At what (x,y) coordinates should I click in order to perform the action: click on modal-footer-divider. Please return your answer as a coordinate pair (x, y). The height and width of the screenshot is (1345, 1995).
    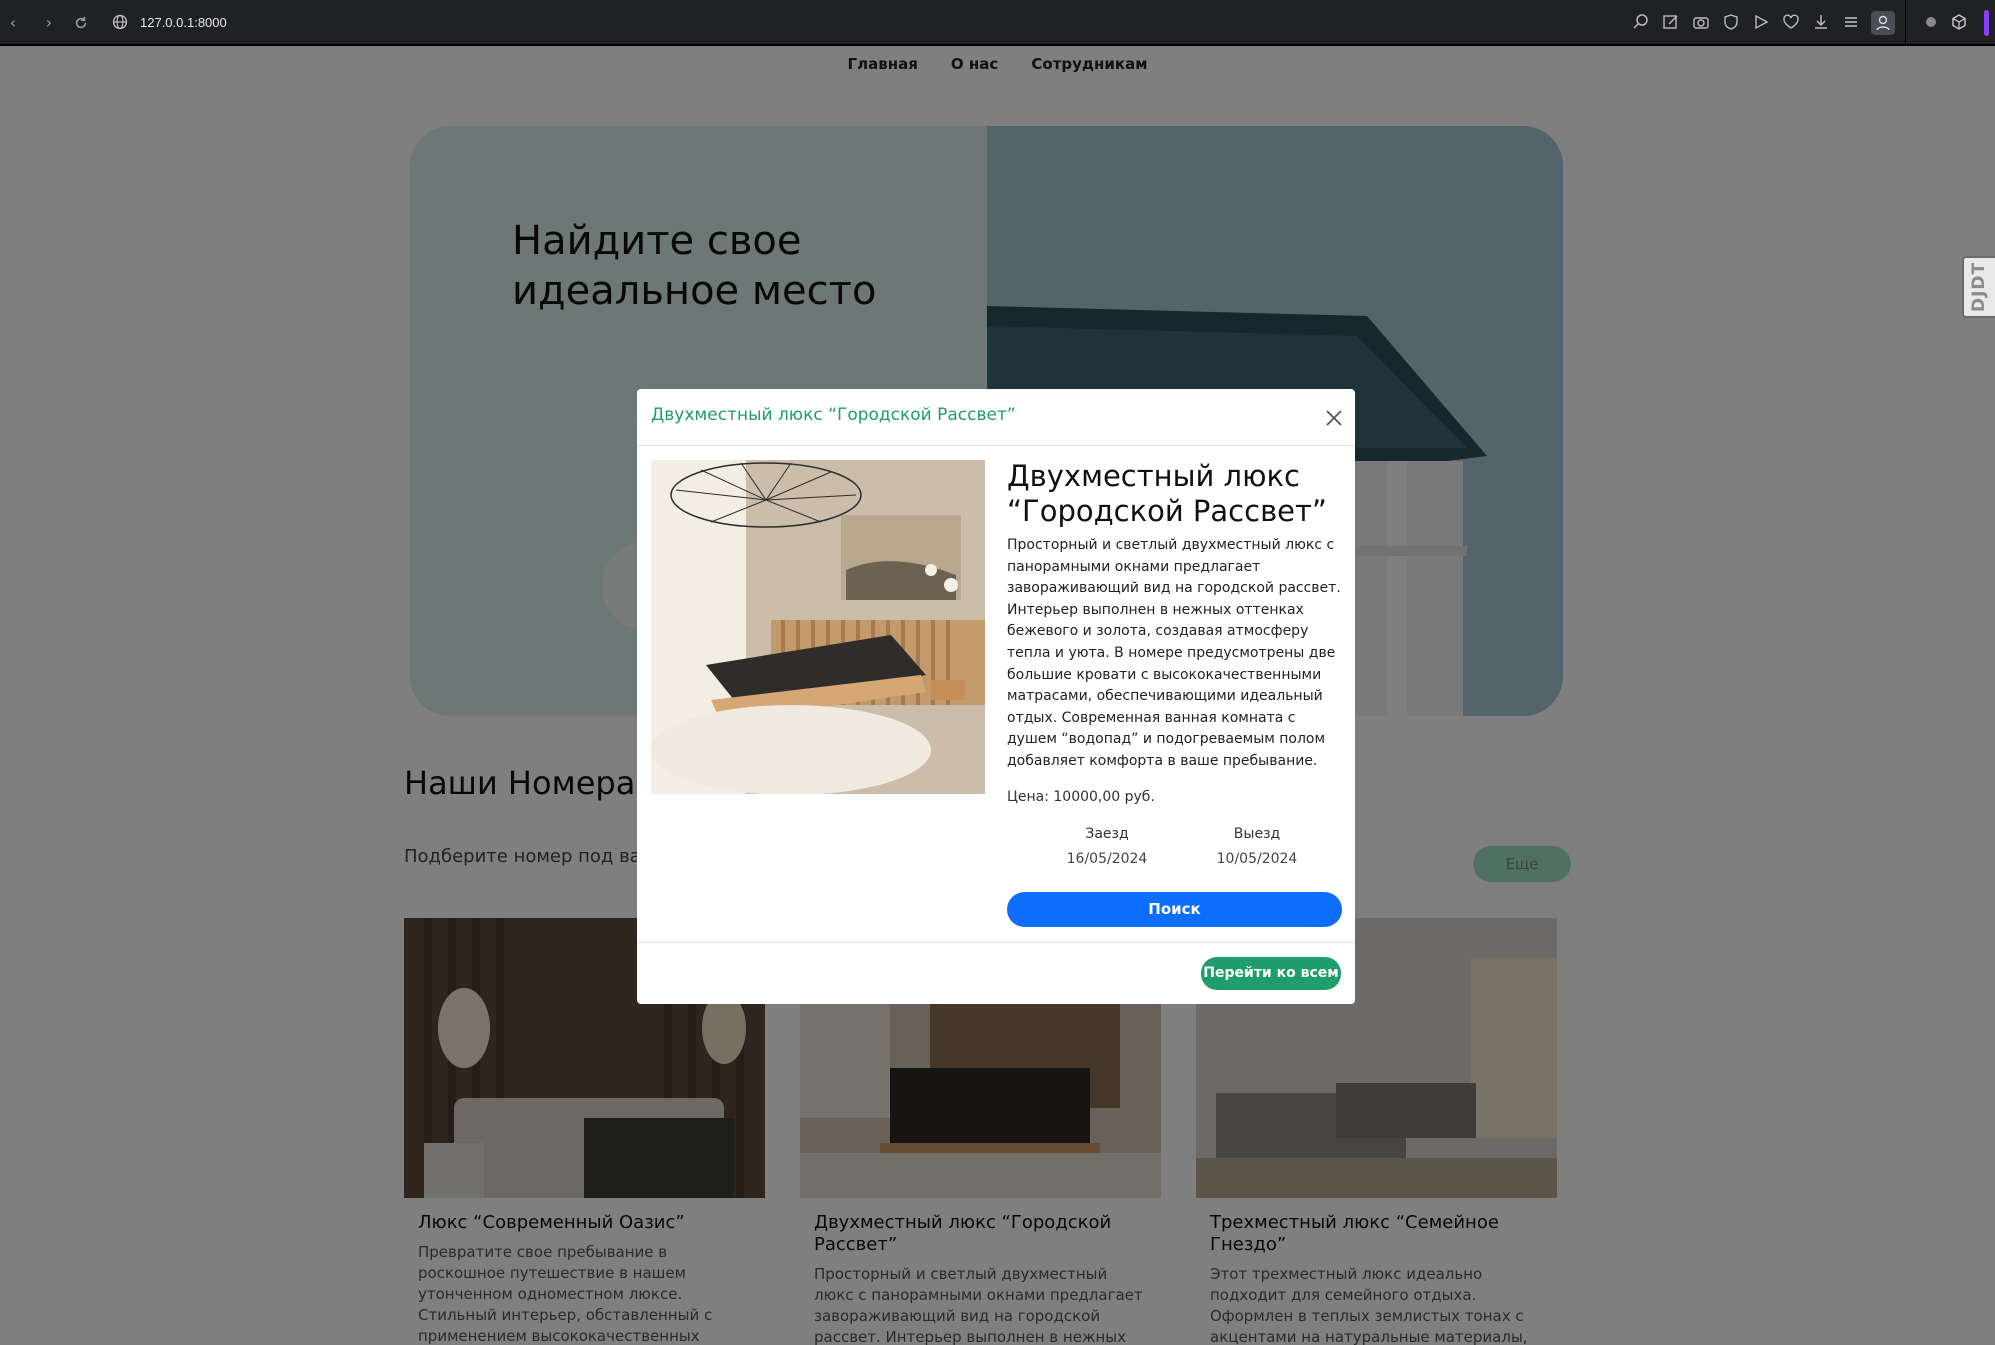
    Looking at the image, I should click on (996, 942).